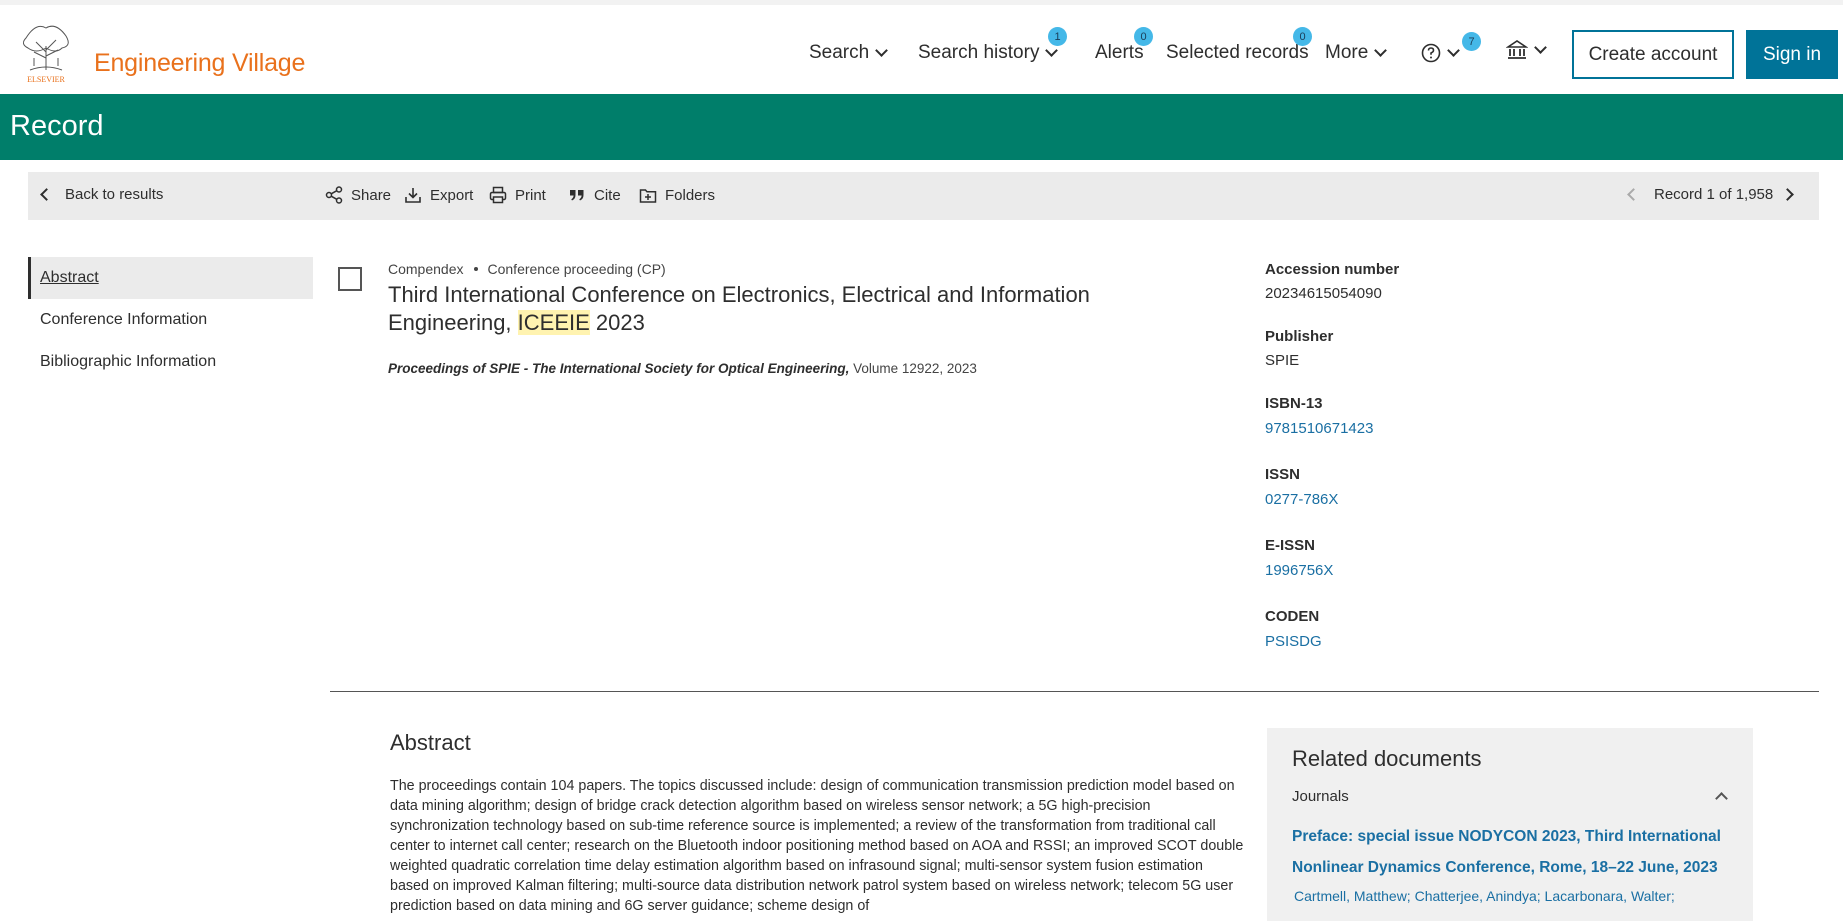  What do you see at coordinates (1323, 293) in the screenshot?
I see `accession-value: 20234615054090` at bounding box center [1323, 293].